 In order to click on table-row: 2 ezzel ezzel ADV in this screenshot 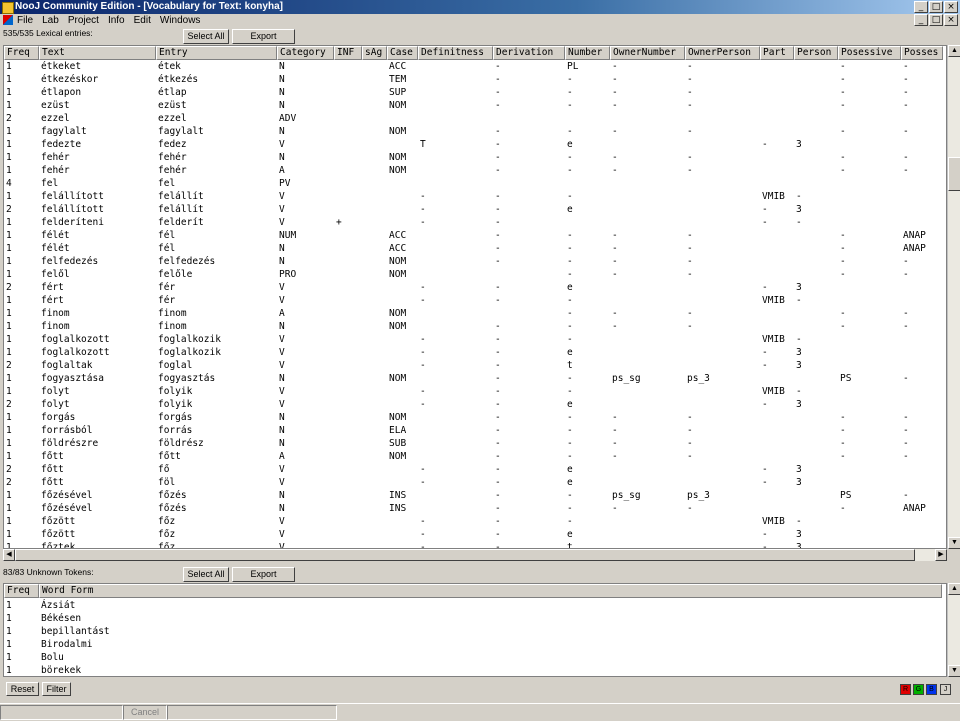, I will do `click(473, 118)`.